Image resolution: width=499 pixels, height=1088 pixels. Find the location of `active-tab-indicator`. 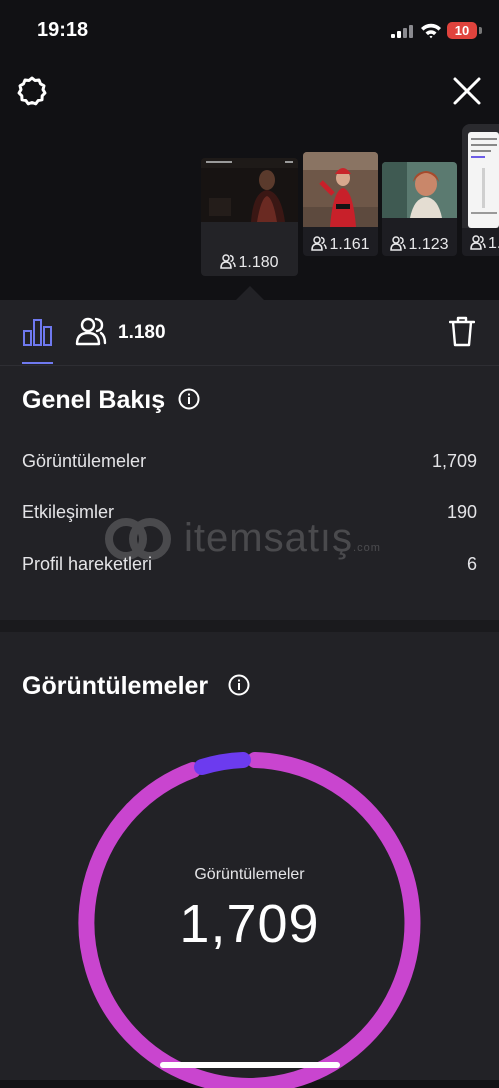

active-tab-indicator is located at coordinates (37, 363).